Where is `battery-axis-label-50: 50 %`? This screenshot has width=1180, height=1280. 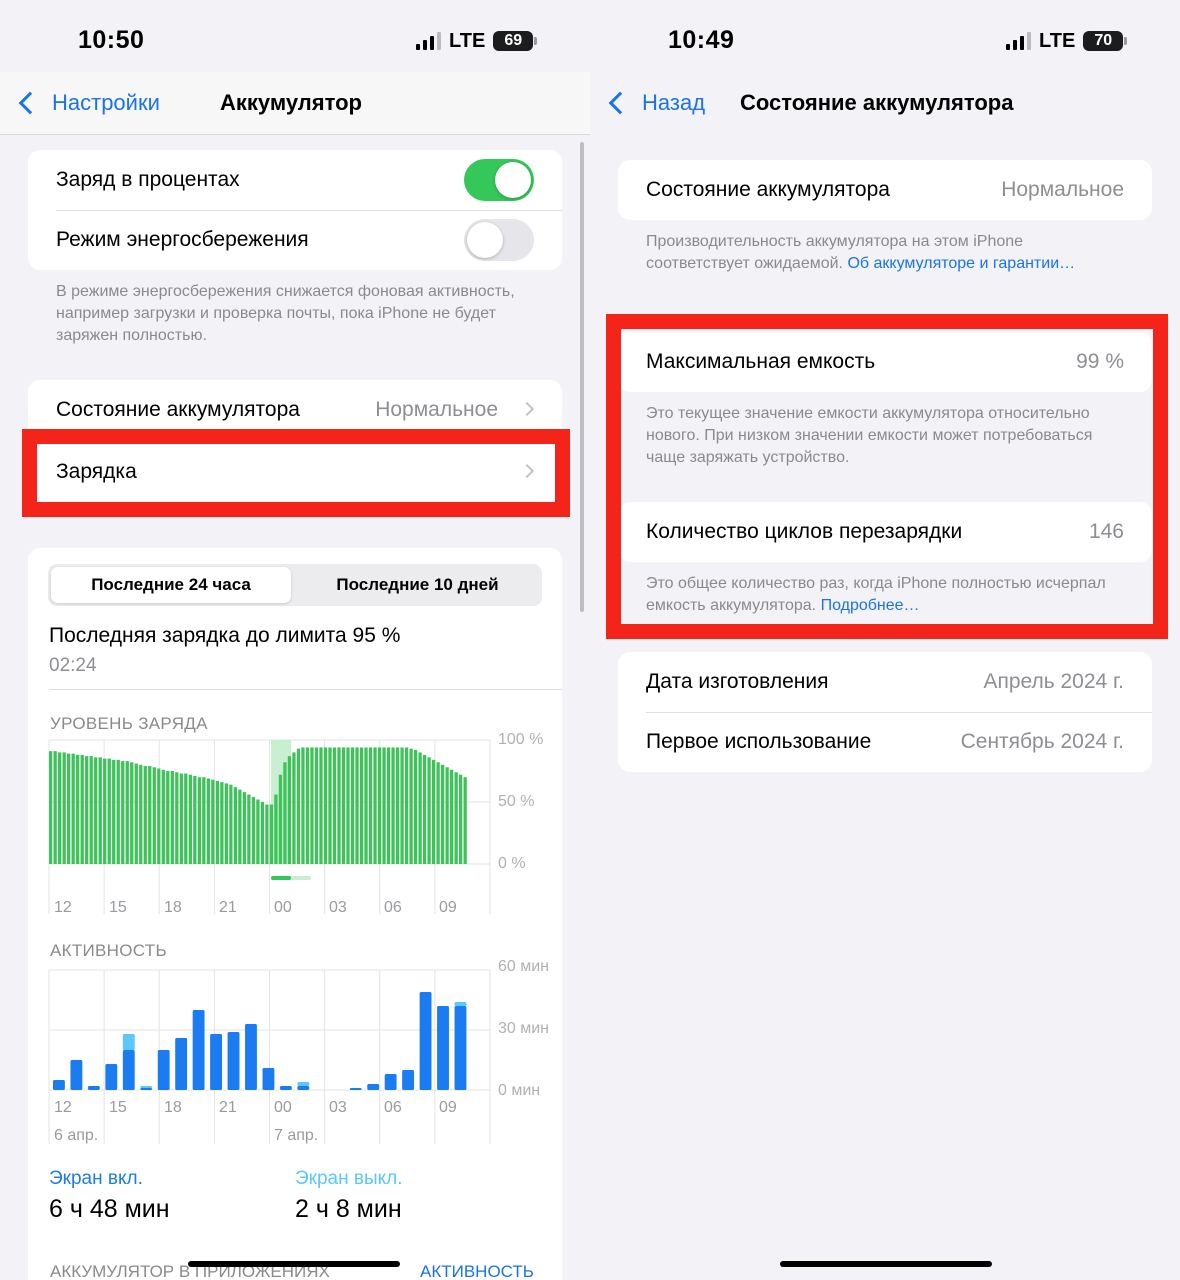
battery-axis-label-50: 50 % is located at coordinates (516, 801).